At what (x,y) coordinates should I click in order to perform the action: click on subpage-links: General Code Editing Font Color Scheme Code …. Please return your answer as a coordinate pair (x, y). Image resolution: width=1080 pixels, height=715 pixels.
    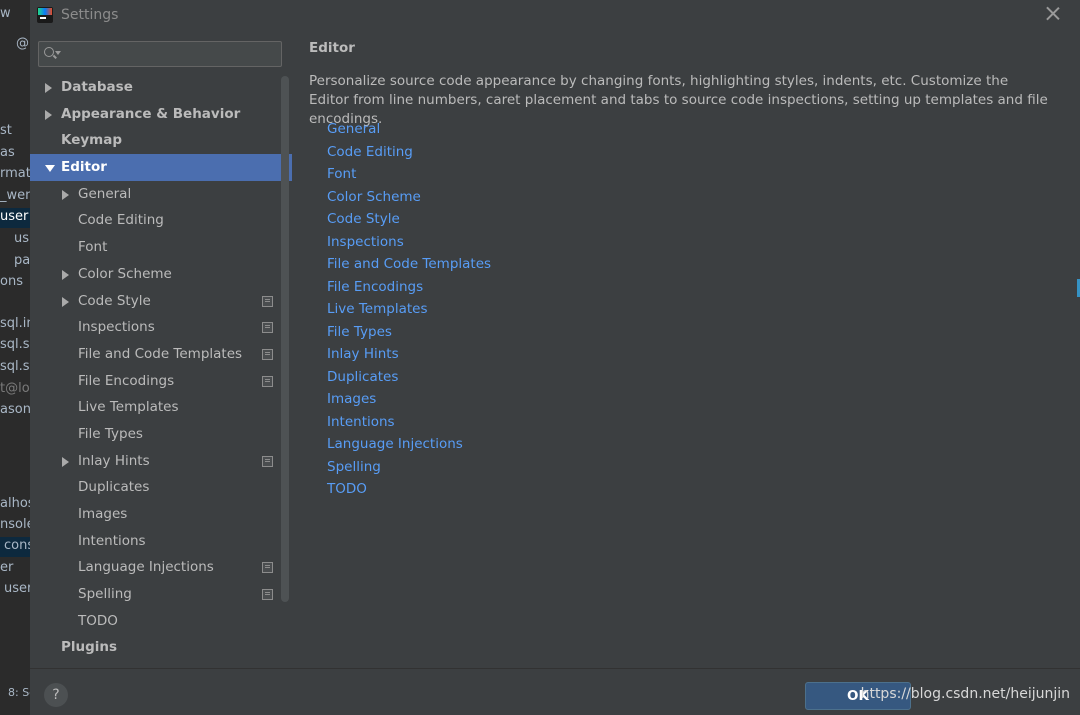
    Looking at the image, I should click on (409, 309).